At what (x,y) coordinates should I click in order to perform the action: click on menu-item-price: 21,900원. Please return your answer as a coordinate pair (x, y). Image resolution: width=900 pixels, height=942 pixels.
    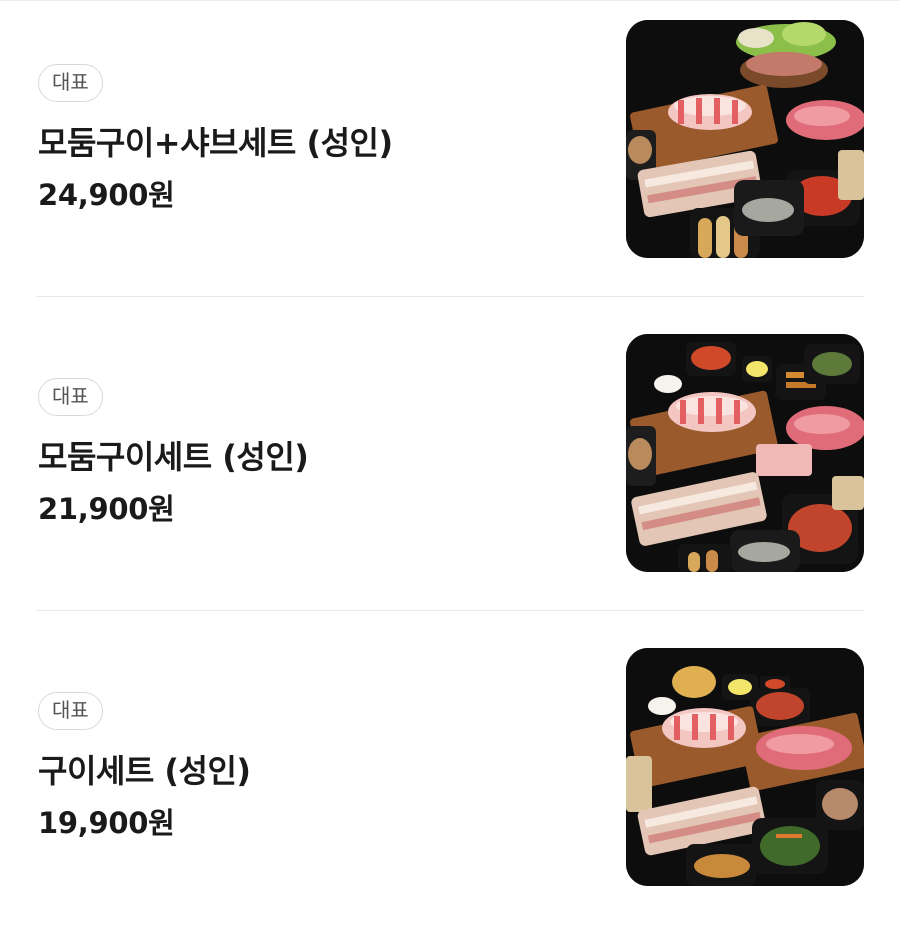
    Looking at the image, I should click on (106, 509).